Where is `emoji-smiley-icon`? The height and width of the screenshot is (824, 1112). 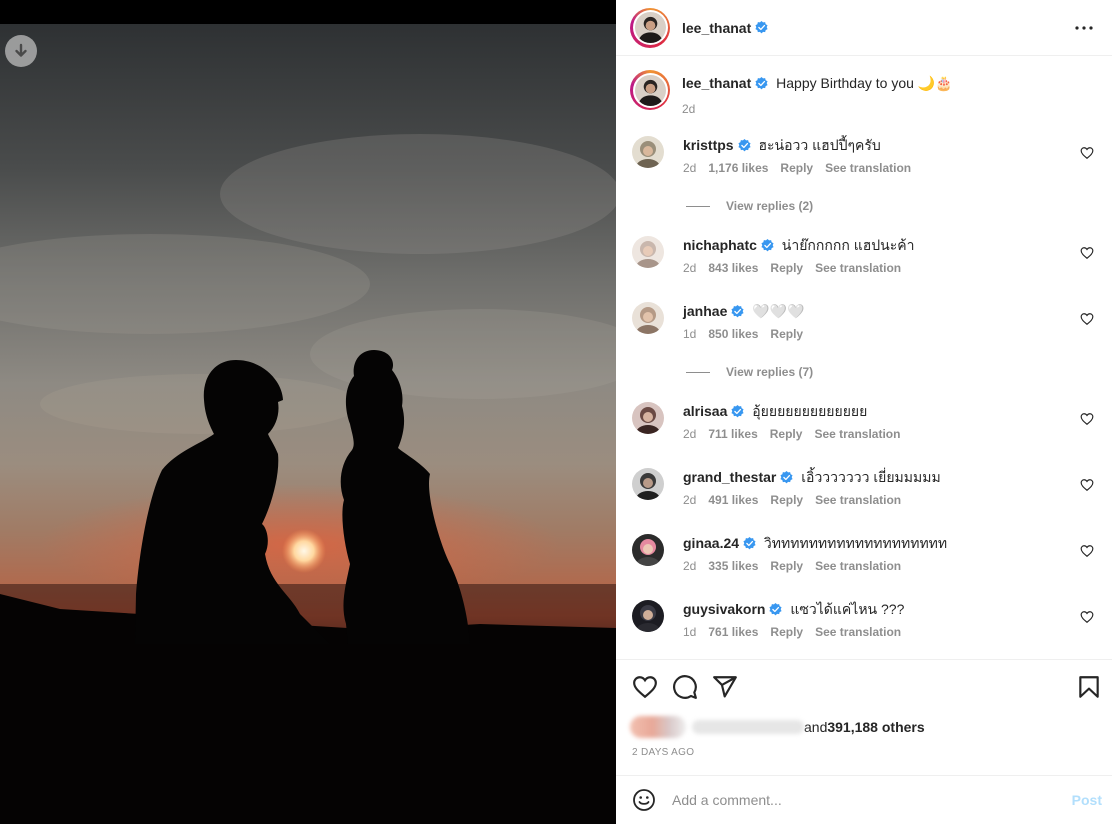
emoji-smiley-icon is located at coordinates (644, 800).